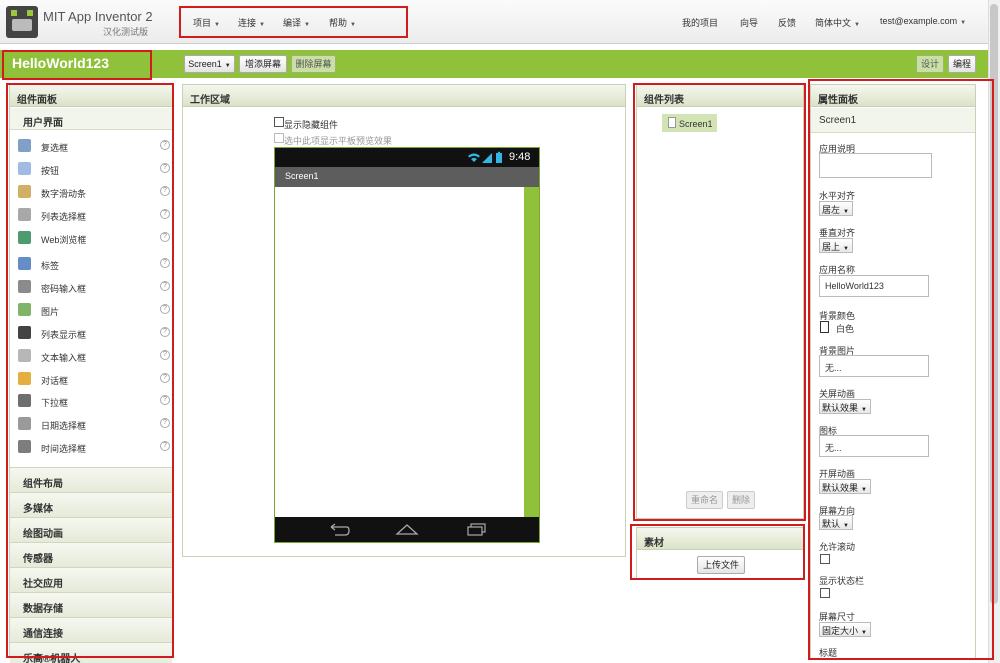 This screenshot has height=663, width=1000. Describe the element at coordinates (825, 559) in the screenshot. I see `scrollable-checkbox` at that location.